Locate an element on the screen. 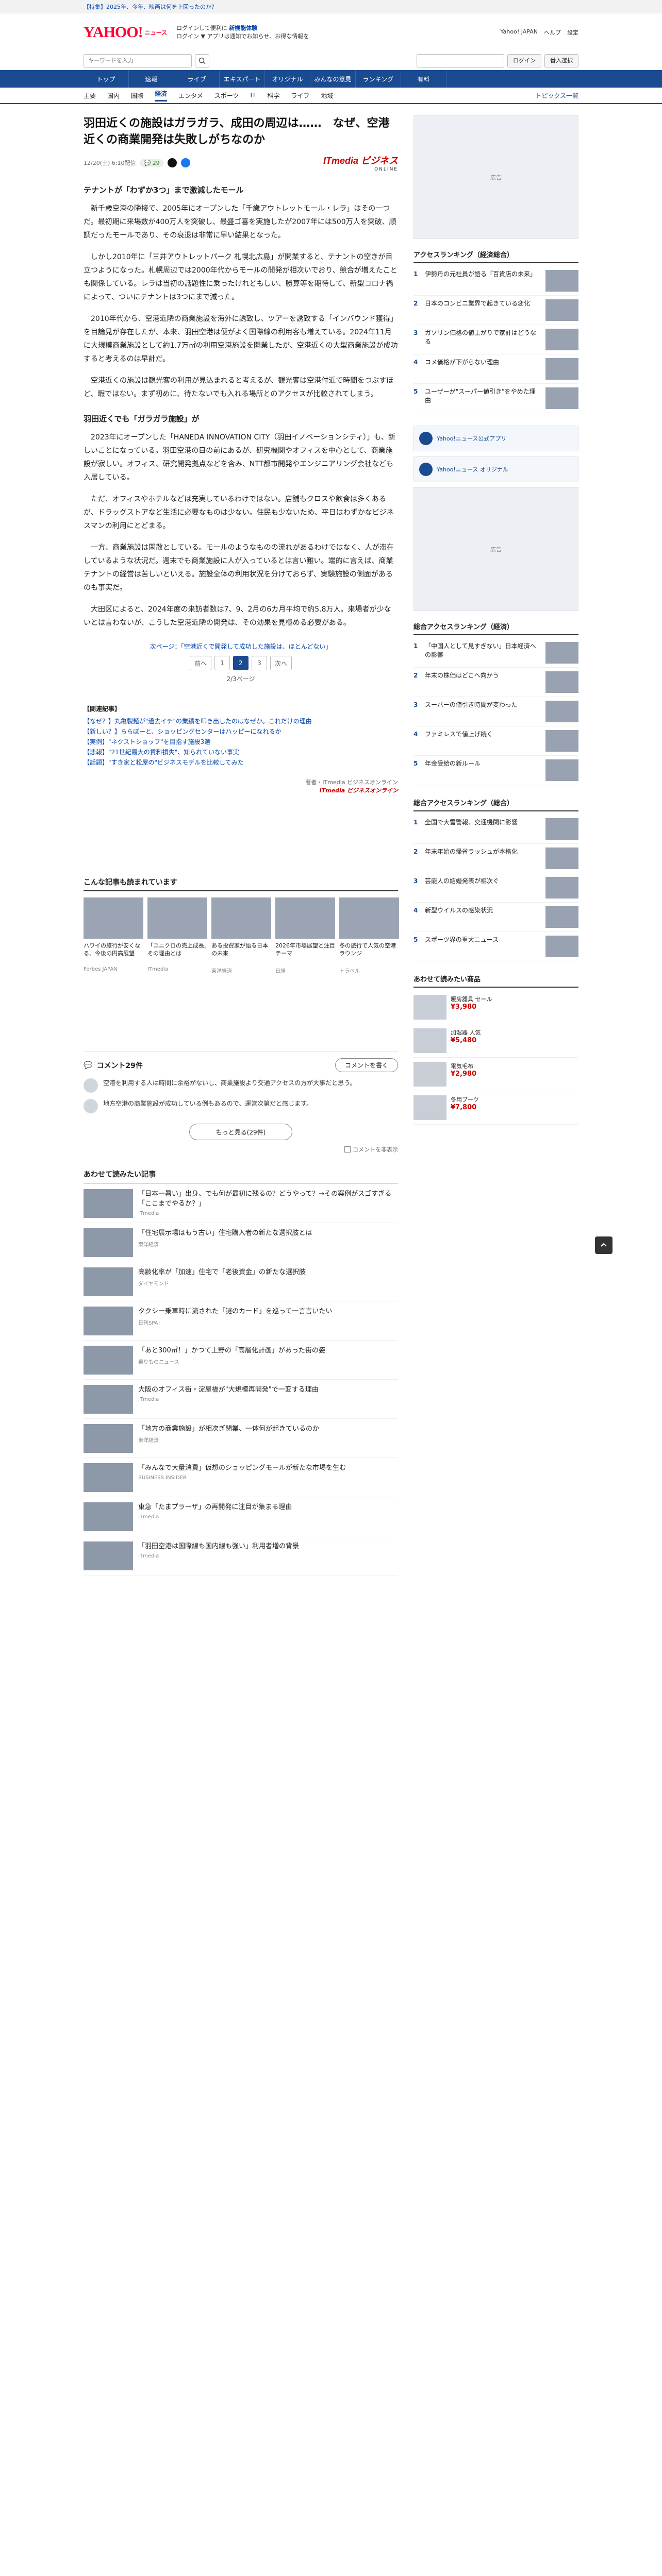 This screenshot has width=662, height=2576. also-read-card: ハワイの旅行が安くなる、今後の円高展望 Forbes JAPAN is located at coordinates (113, 935).